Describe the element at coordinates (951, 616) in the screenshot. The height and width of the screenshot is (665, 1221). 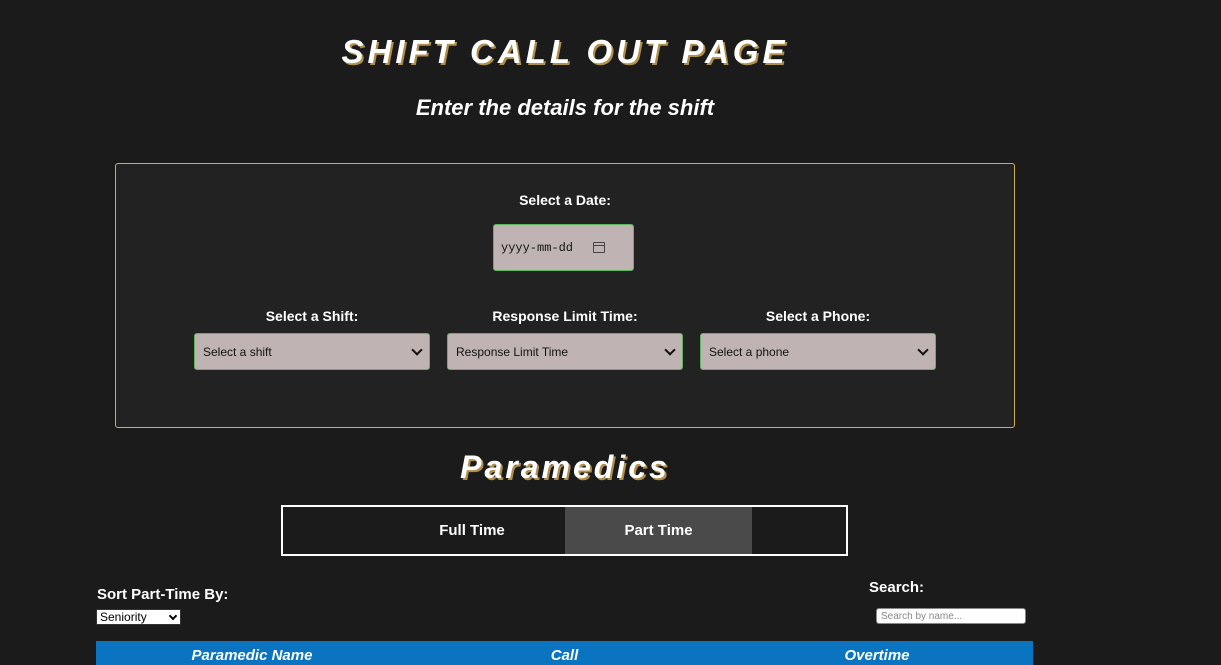
I see `search-input` at that location.